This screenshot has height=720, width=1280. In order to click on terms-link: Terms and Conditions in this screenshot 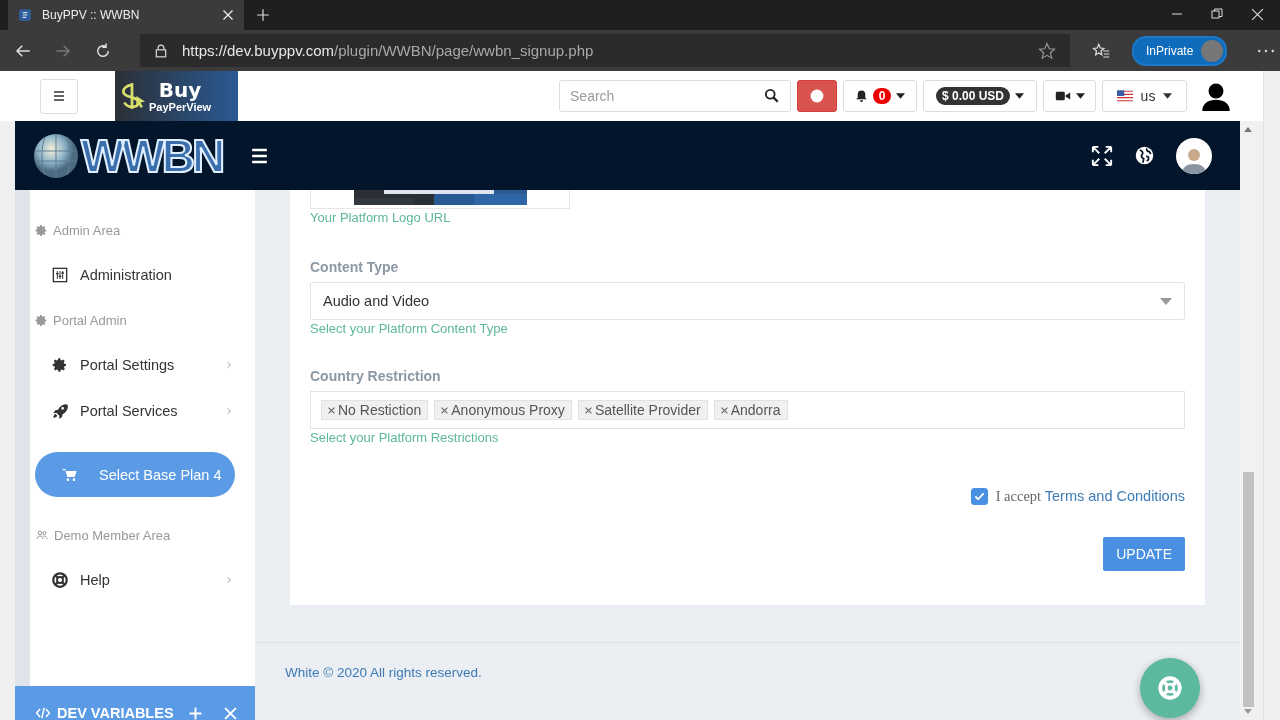, I will do `click(1114, 495)`.